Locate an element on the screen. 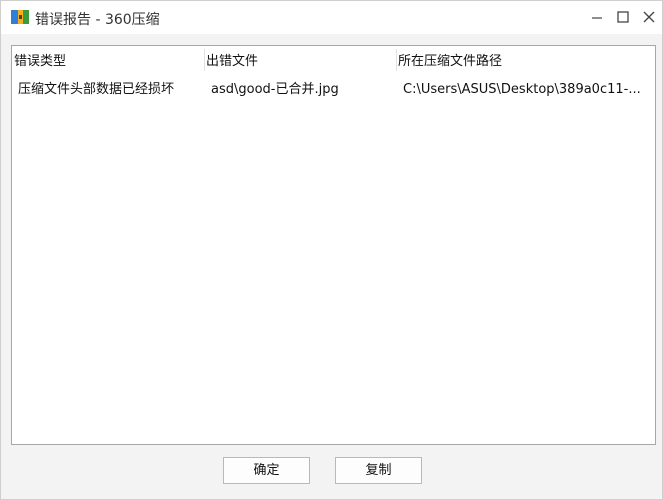 The height and width of the screenshot is (500, 663). cell-file: asd\good-已合并.jpg is located at coordinates (275, 89).